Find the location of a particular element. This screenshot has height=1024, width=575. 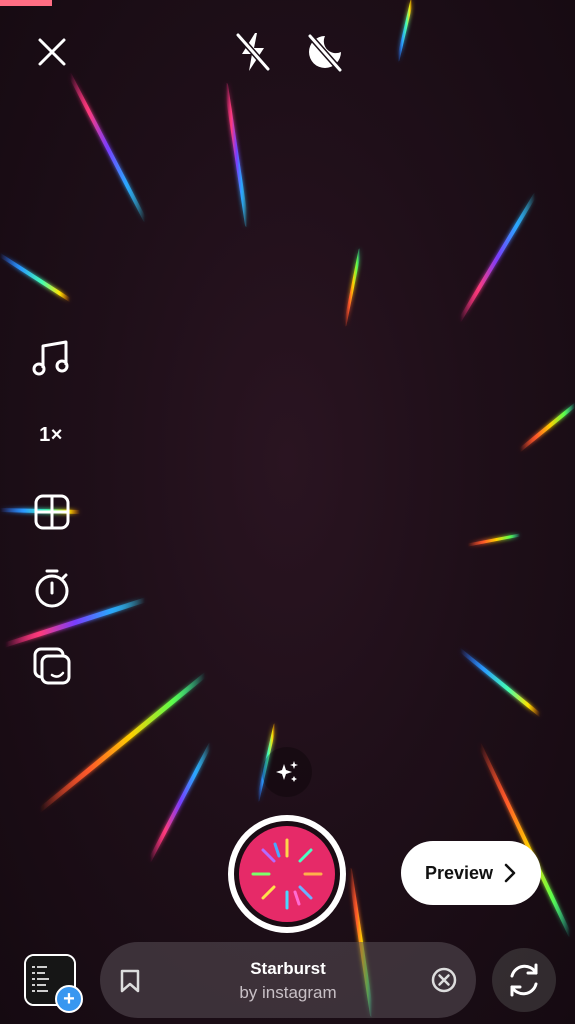

timer-button is located at coordinates (52, 588).